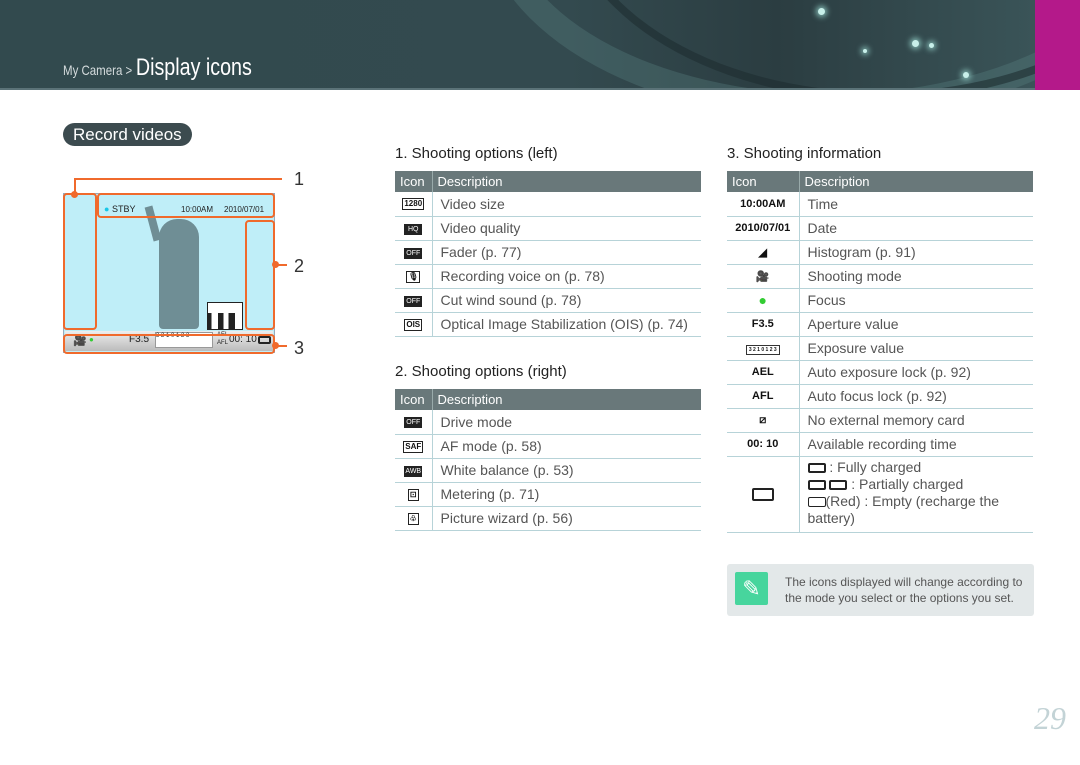 This screenshot has height=765, width=1080. Describe the element at coordinates (481, 371) in the screenshot. I see `table-title: 2. Shooting options (right)` at that location.